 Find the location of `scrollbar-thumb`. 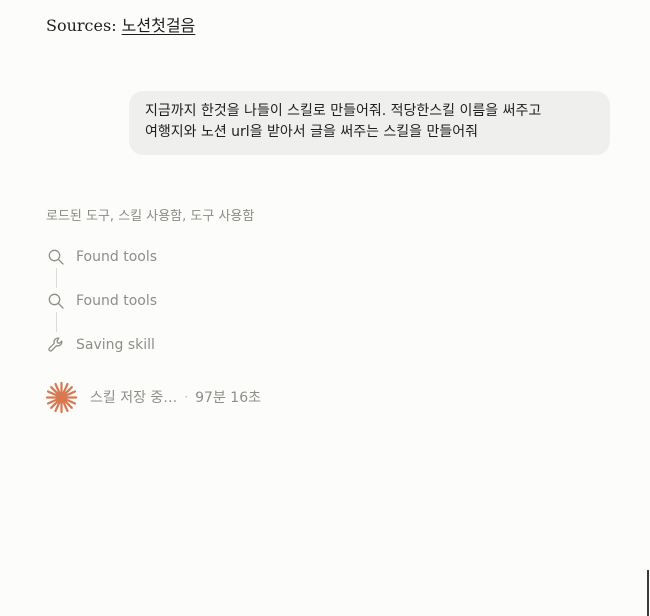

scrollbar-thumb is located at coordinates (648, 593).